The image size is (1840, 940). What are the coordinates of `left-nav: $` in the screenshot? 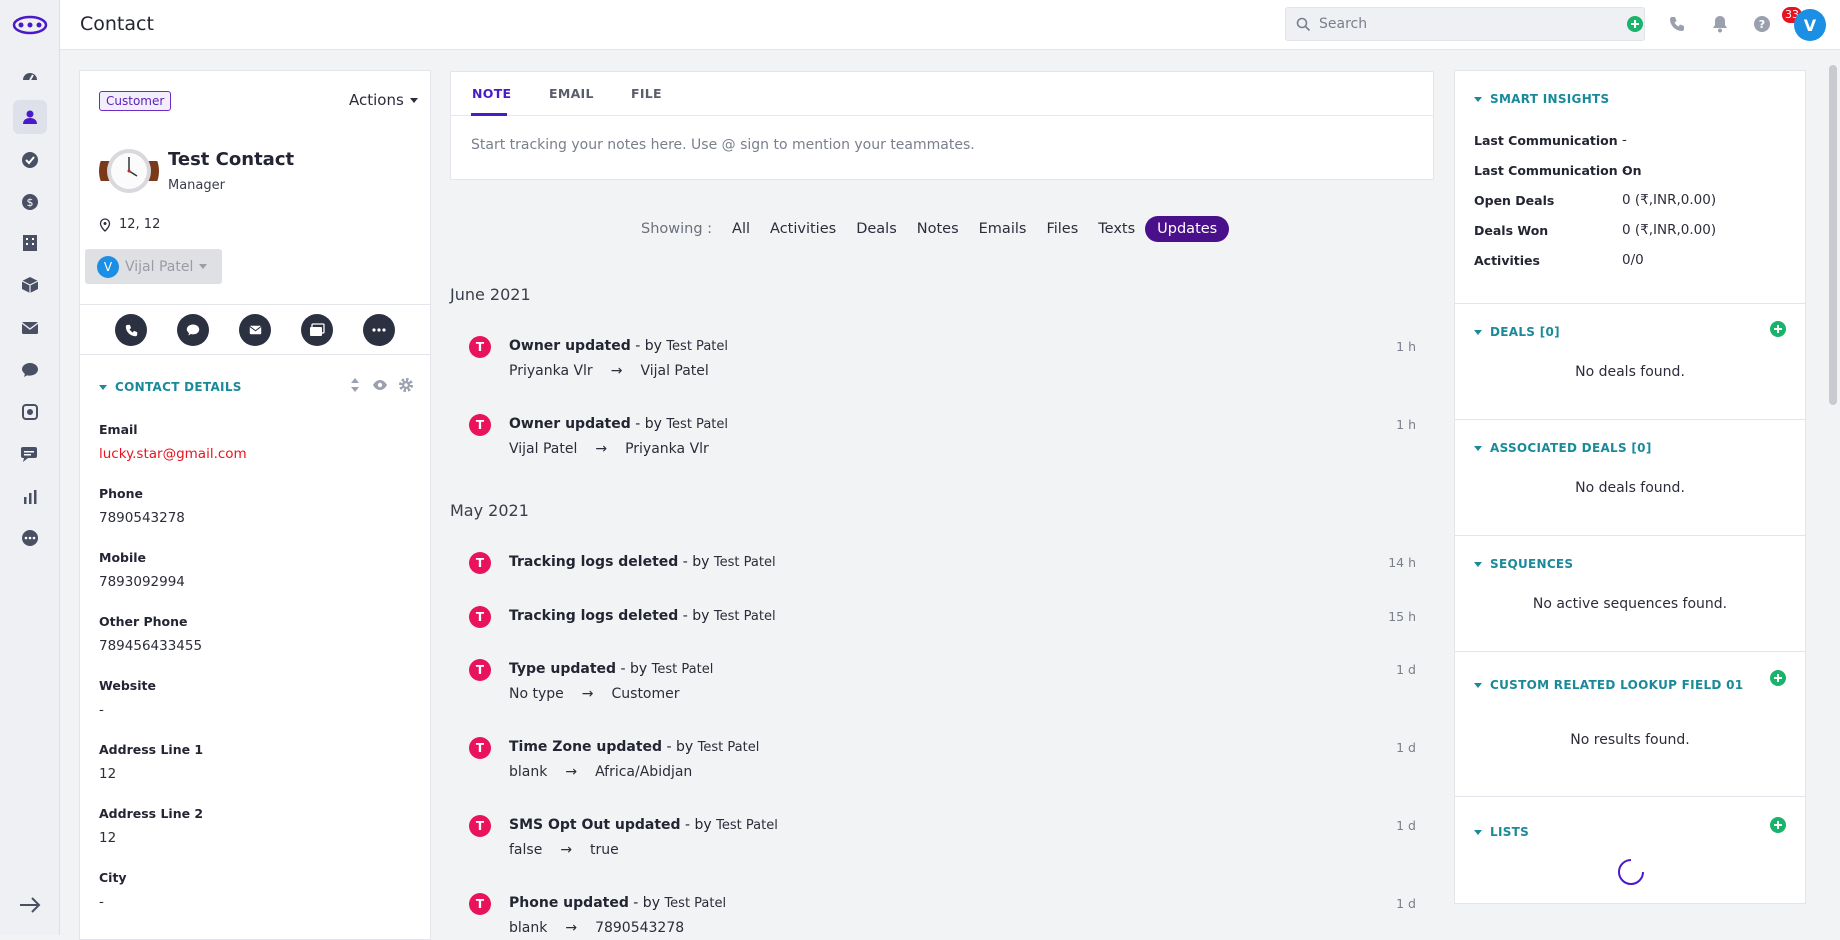 It's located at (30, 467).